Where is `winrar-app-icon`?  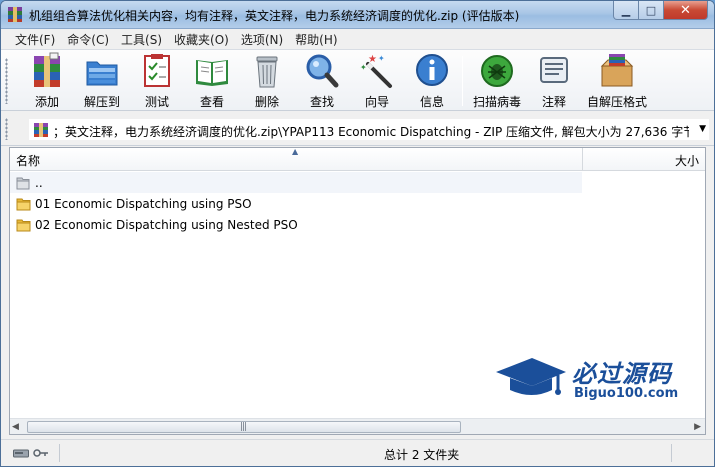
winrar-app-icon is located at coordinates (15, 14).